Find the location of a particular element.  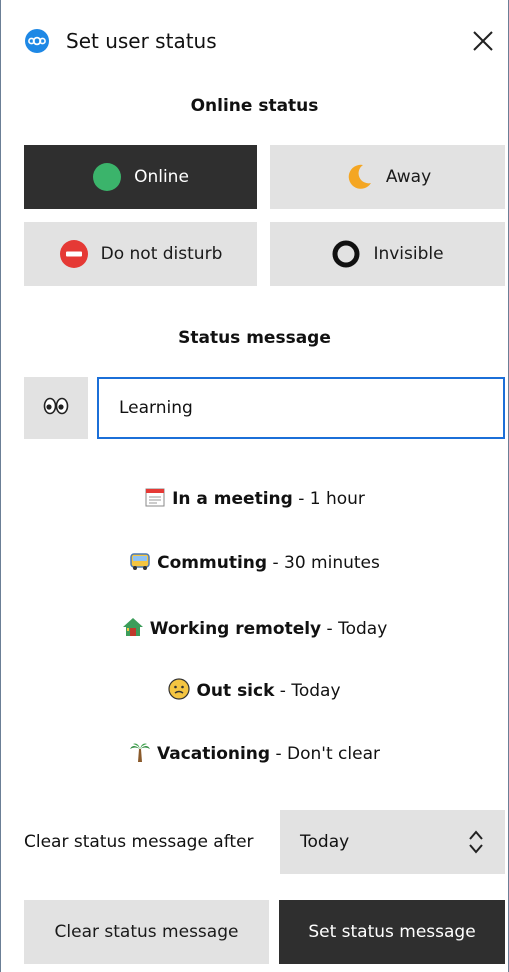

preset-duration: - Don't clear is located at coordinates (325, 754).